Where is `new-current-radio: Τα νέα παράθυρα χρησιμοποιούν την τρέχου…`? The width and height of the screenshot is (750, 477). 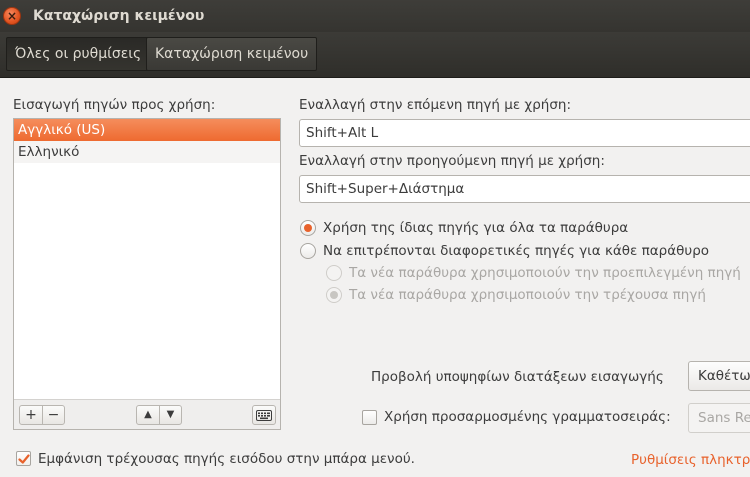
new-current-radio: Τα νέα παράθυρα χρησιμοποιούν την τρέχου… is located at coordinates (516, 295).